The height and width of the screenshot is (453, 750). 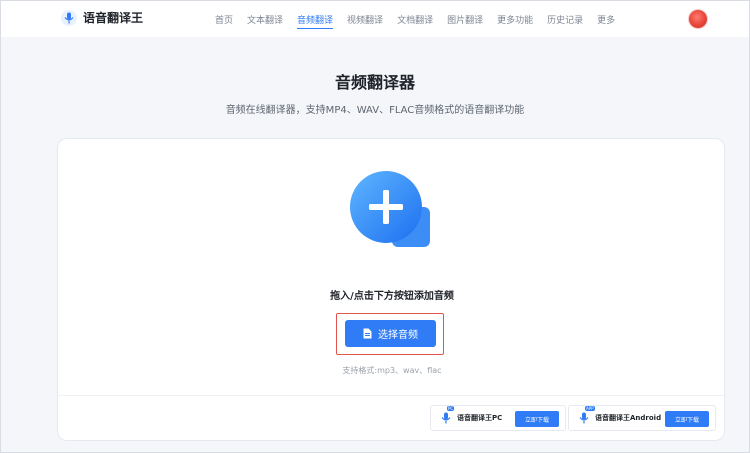 I want to click on download-android-button: 立即下载, so click(x=687, y=419).